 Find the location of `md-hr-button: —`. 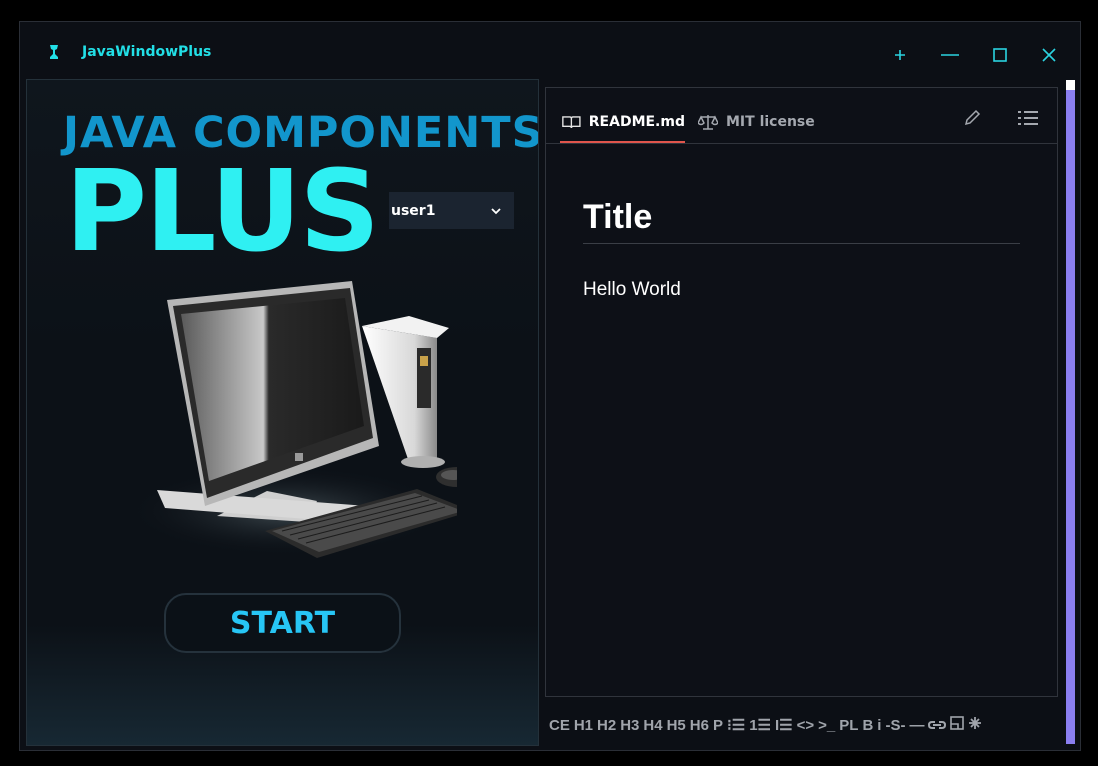

md-hr-button: — is located at coordinates (916, 725).